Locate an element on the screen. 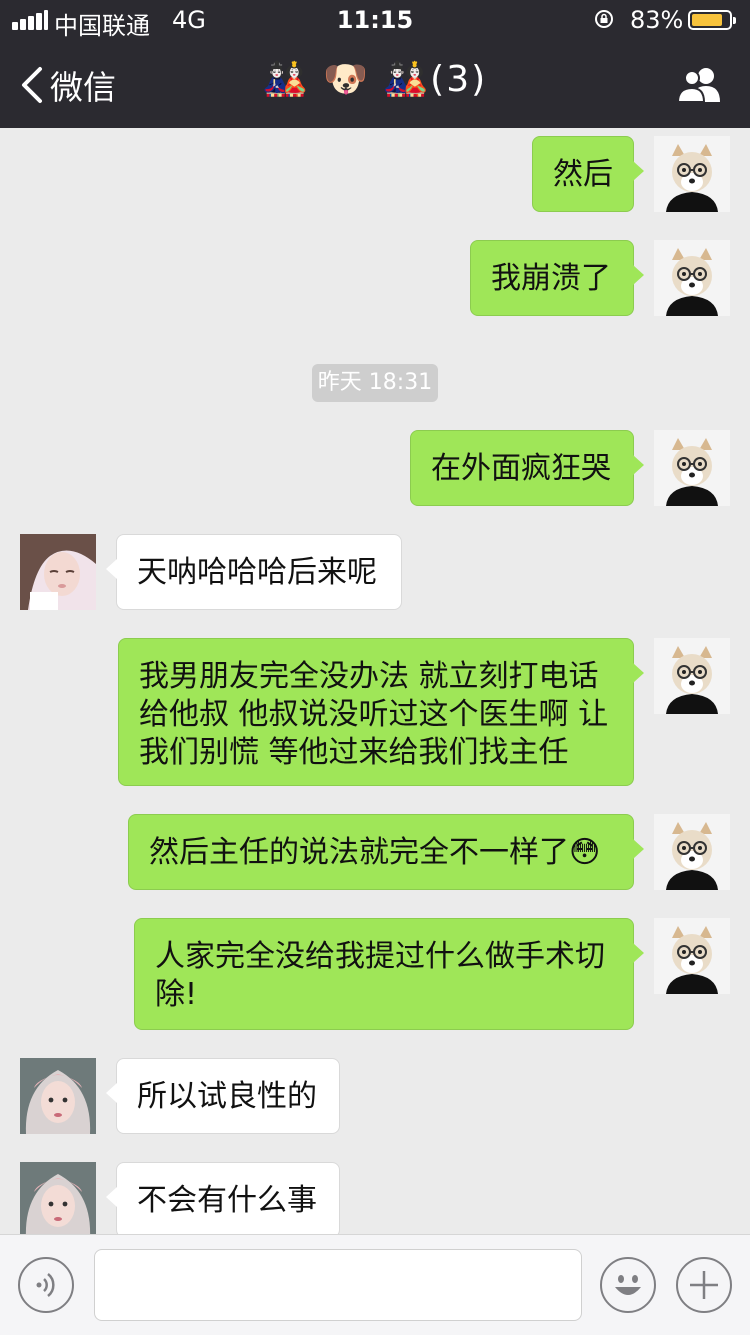  plus-icon is located at coordinates (704, 1285).